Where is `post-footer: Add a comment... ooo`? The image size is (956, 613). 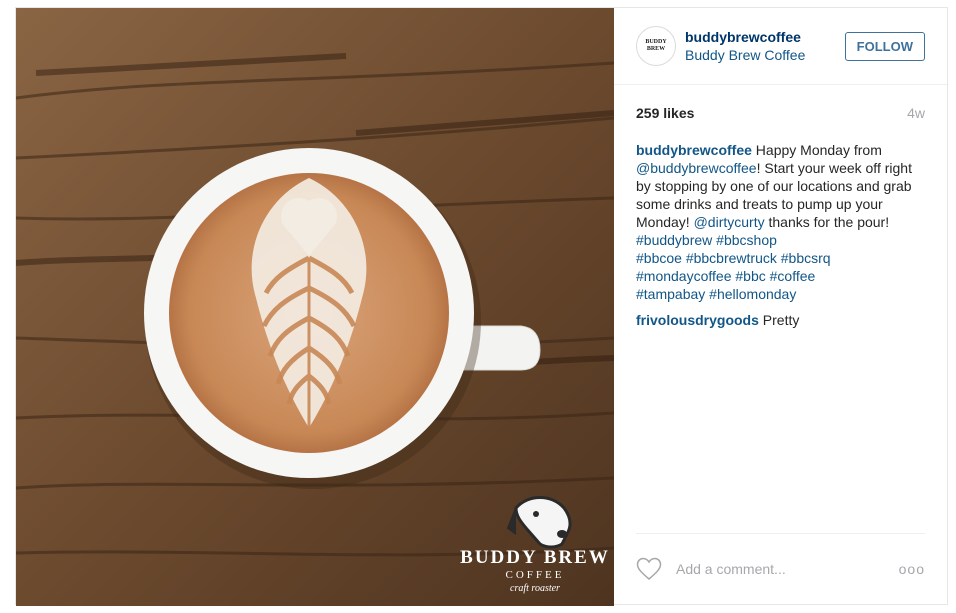
post-footer: Add a comment... ooo is located at coordinates (780, 568).